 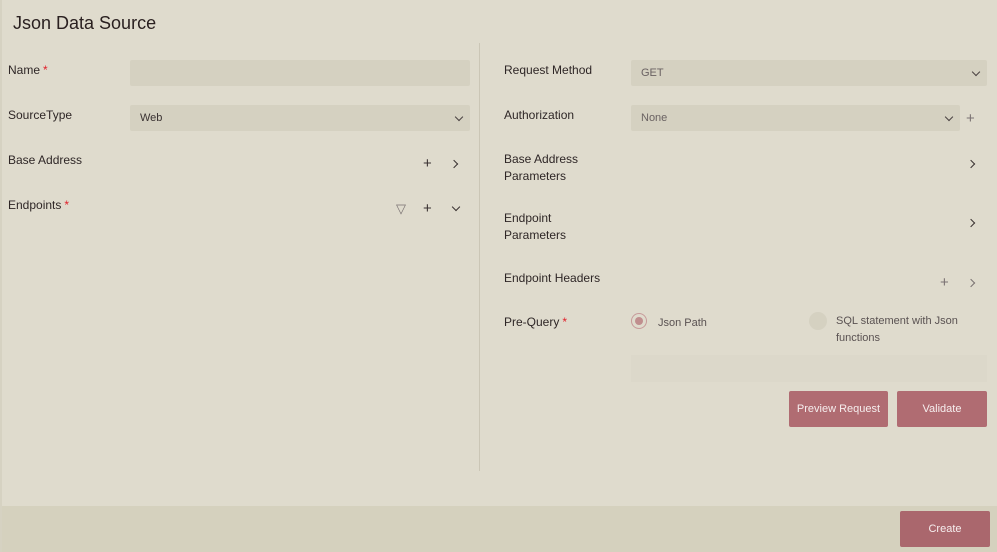 I want to click on label-line: SQL statement with Json, so click(x=897, y=321).